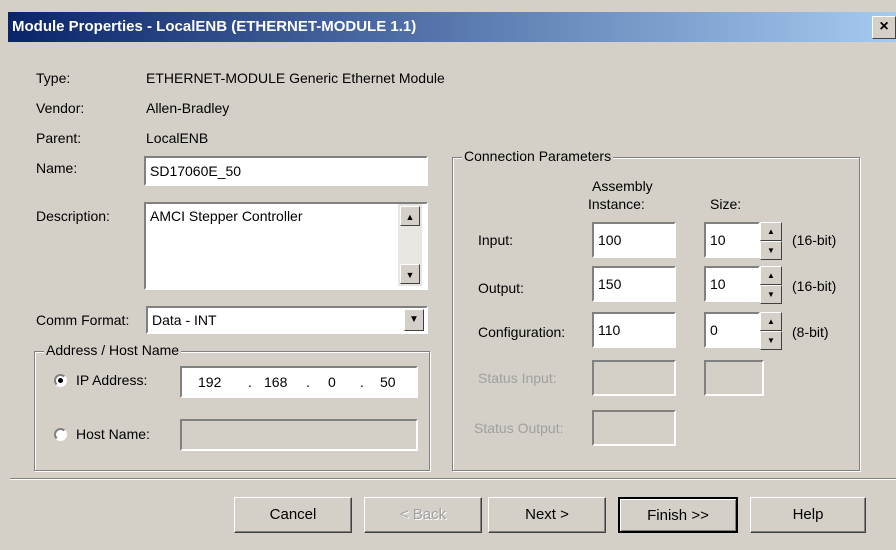  Describe the element at coordinates (616, 204) in the screenshot. I see `instance-header: Instance:` at that location.